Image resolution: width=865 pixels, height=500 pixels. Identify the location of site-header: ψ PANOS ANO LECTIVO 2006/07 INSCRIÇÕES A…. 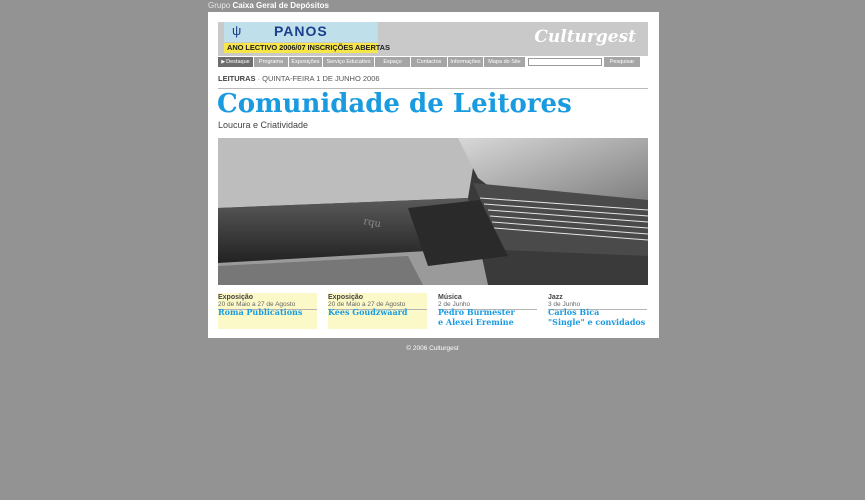
(433, 39).